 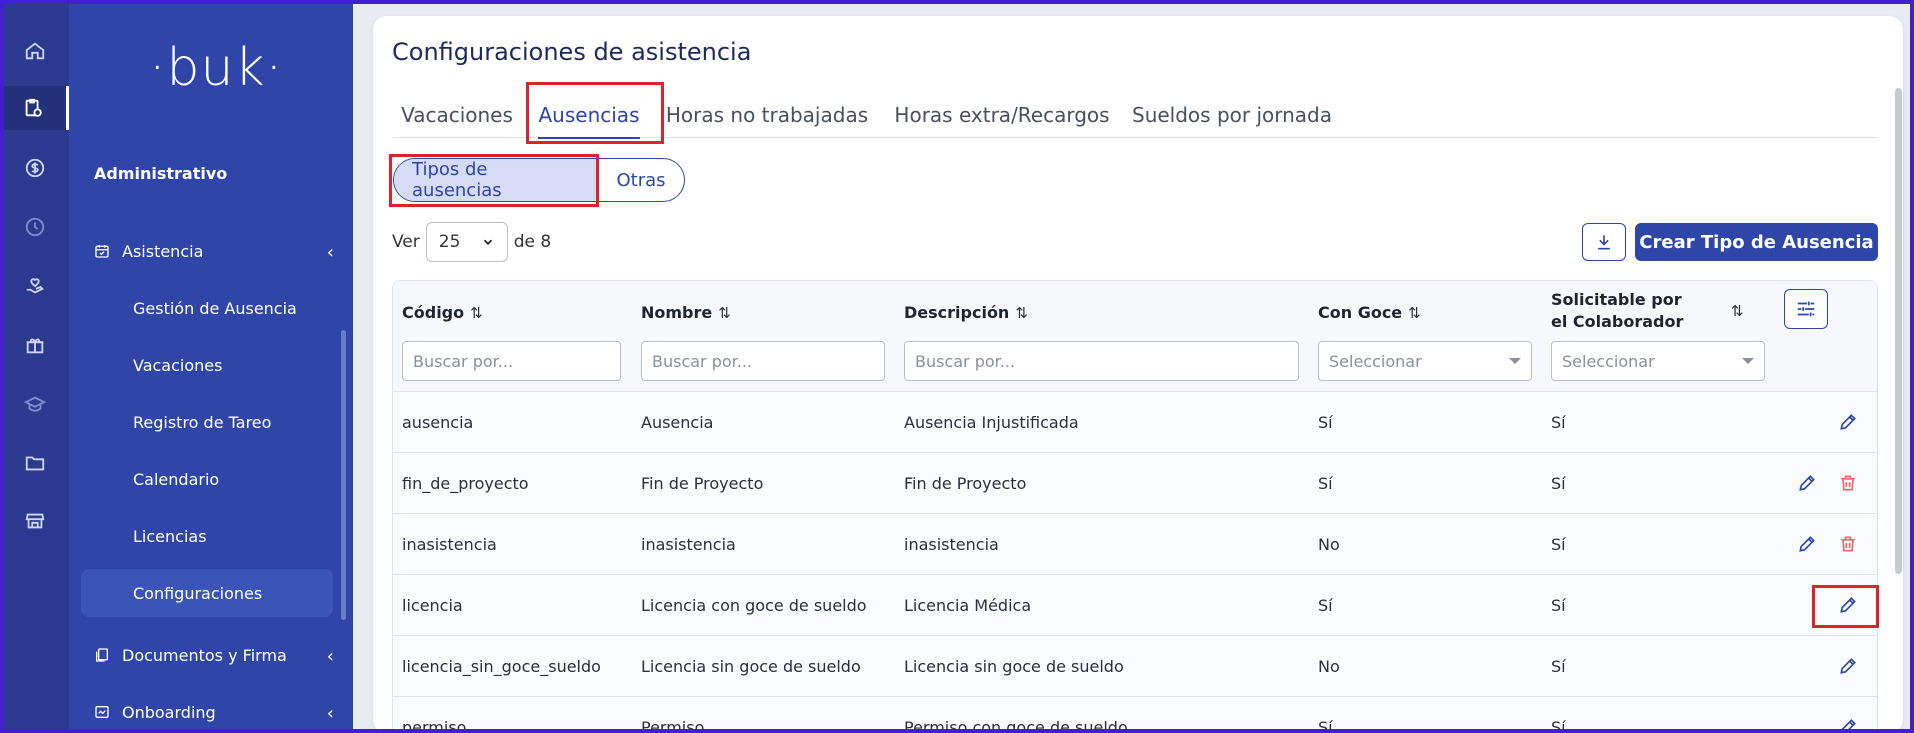 I want to click on tab-horas-no-trabajadas: Horas no trabajadas, so click(x=767, y=115).